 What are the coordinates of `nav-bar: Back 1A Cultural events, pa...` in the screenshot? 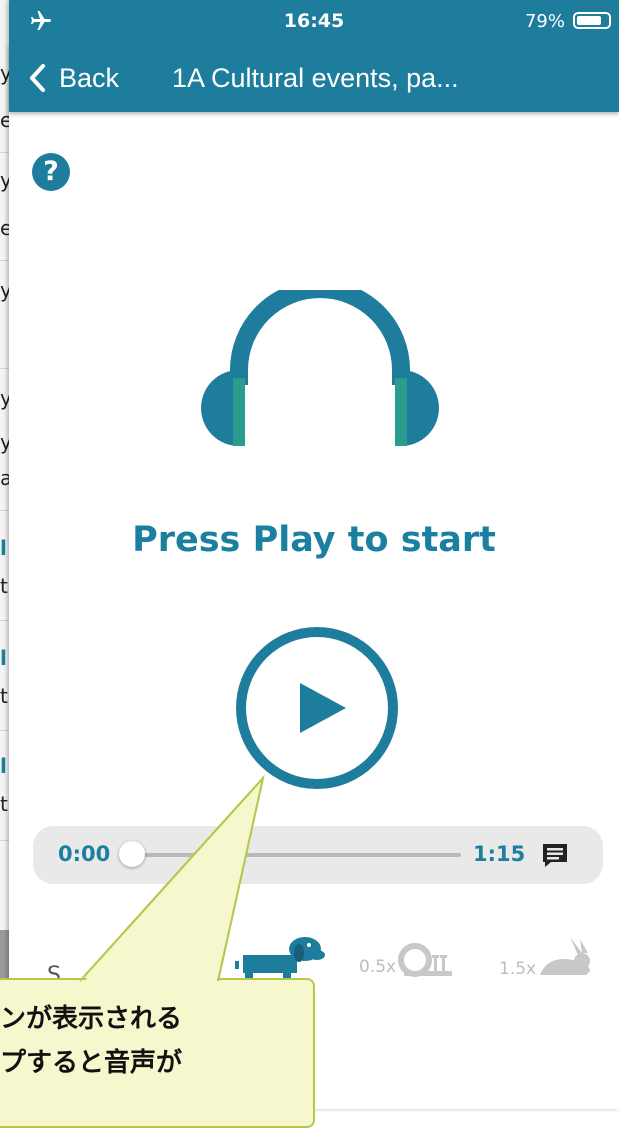 It's located at (314, 78).